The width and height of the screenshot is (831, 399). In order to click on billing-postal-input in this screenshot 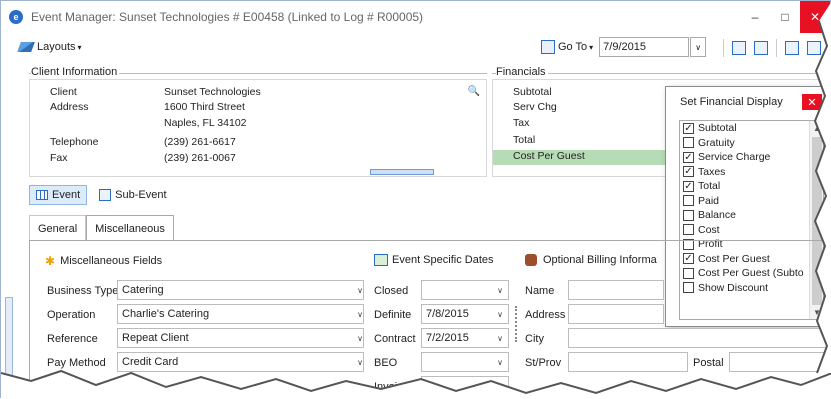, I will do `click(780, 362)`.